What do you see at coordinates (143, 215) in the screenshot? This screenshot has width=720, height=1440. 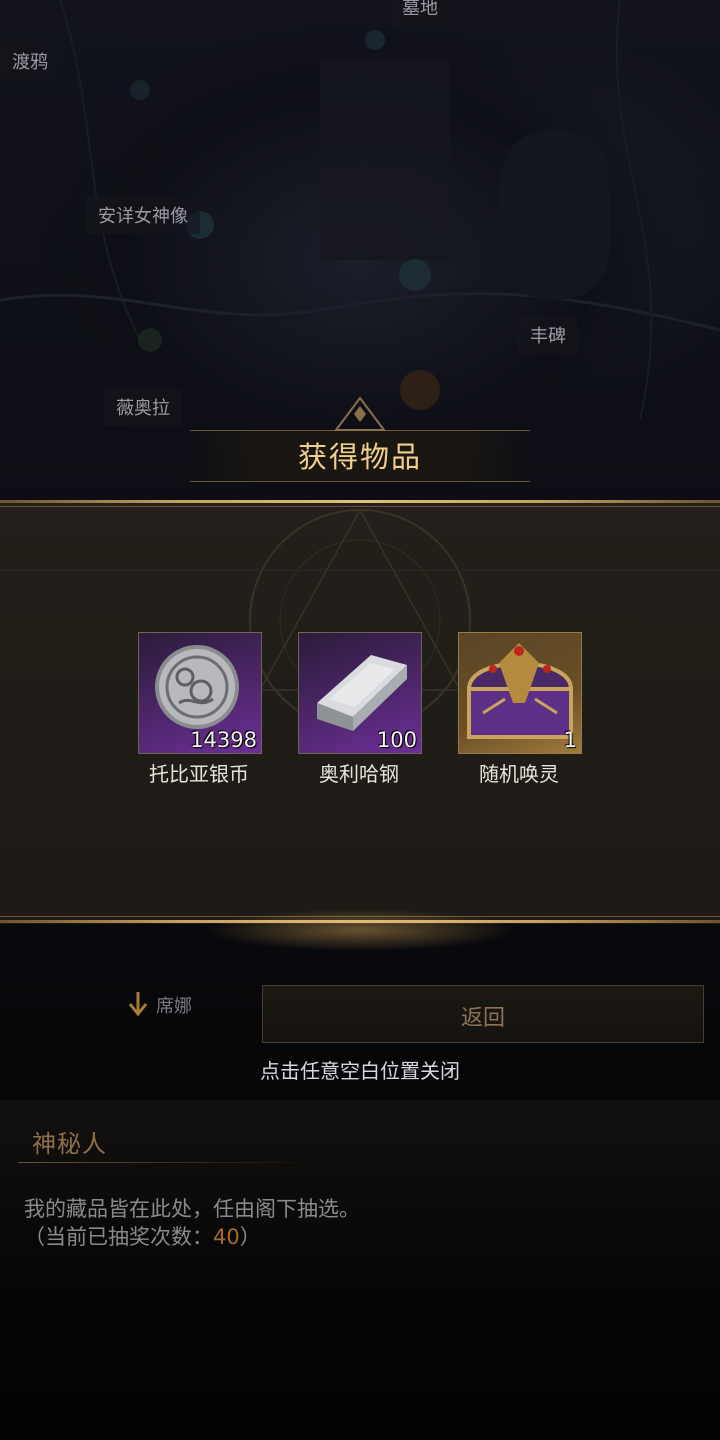 I see `map-label-goddess-statue: 安详女神像` at bounding box center [143, 215].